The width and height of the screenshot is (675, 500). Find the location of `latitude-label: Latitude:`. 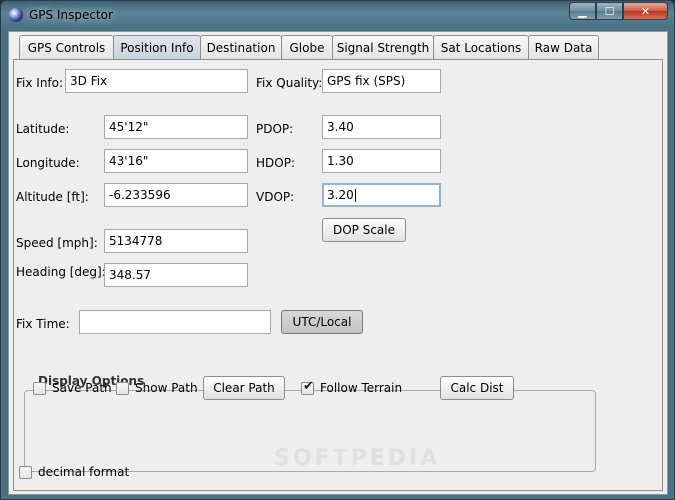

latitude-label: Latitude: is located at coordinates (43, 129).